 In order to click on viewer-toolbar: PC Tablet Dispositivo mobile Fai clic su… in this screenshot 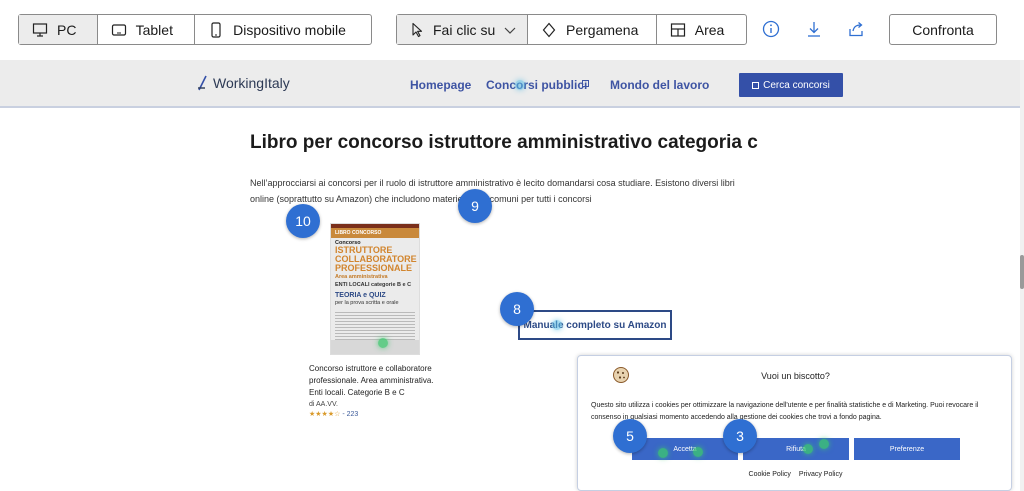, I will do `click(512, 30)`.